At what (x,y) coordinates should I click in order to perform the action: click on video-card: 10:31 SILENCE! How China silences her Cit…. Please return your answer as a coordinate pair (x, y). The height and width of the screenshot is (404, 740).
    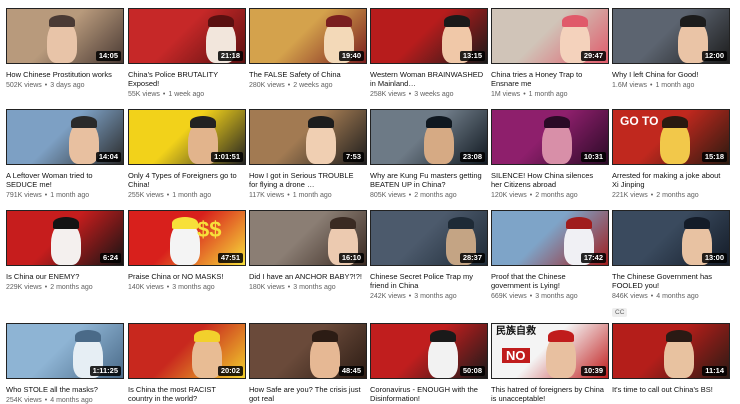
    Looking at the image, I should click on (550, 154).